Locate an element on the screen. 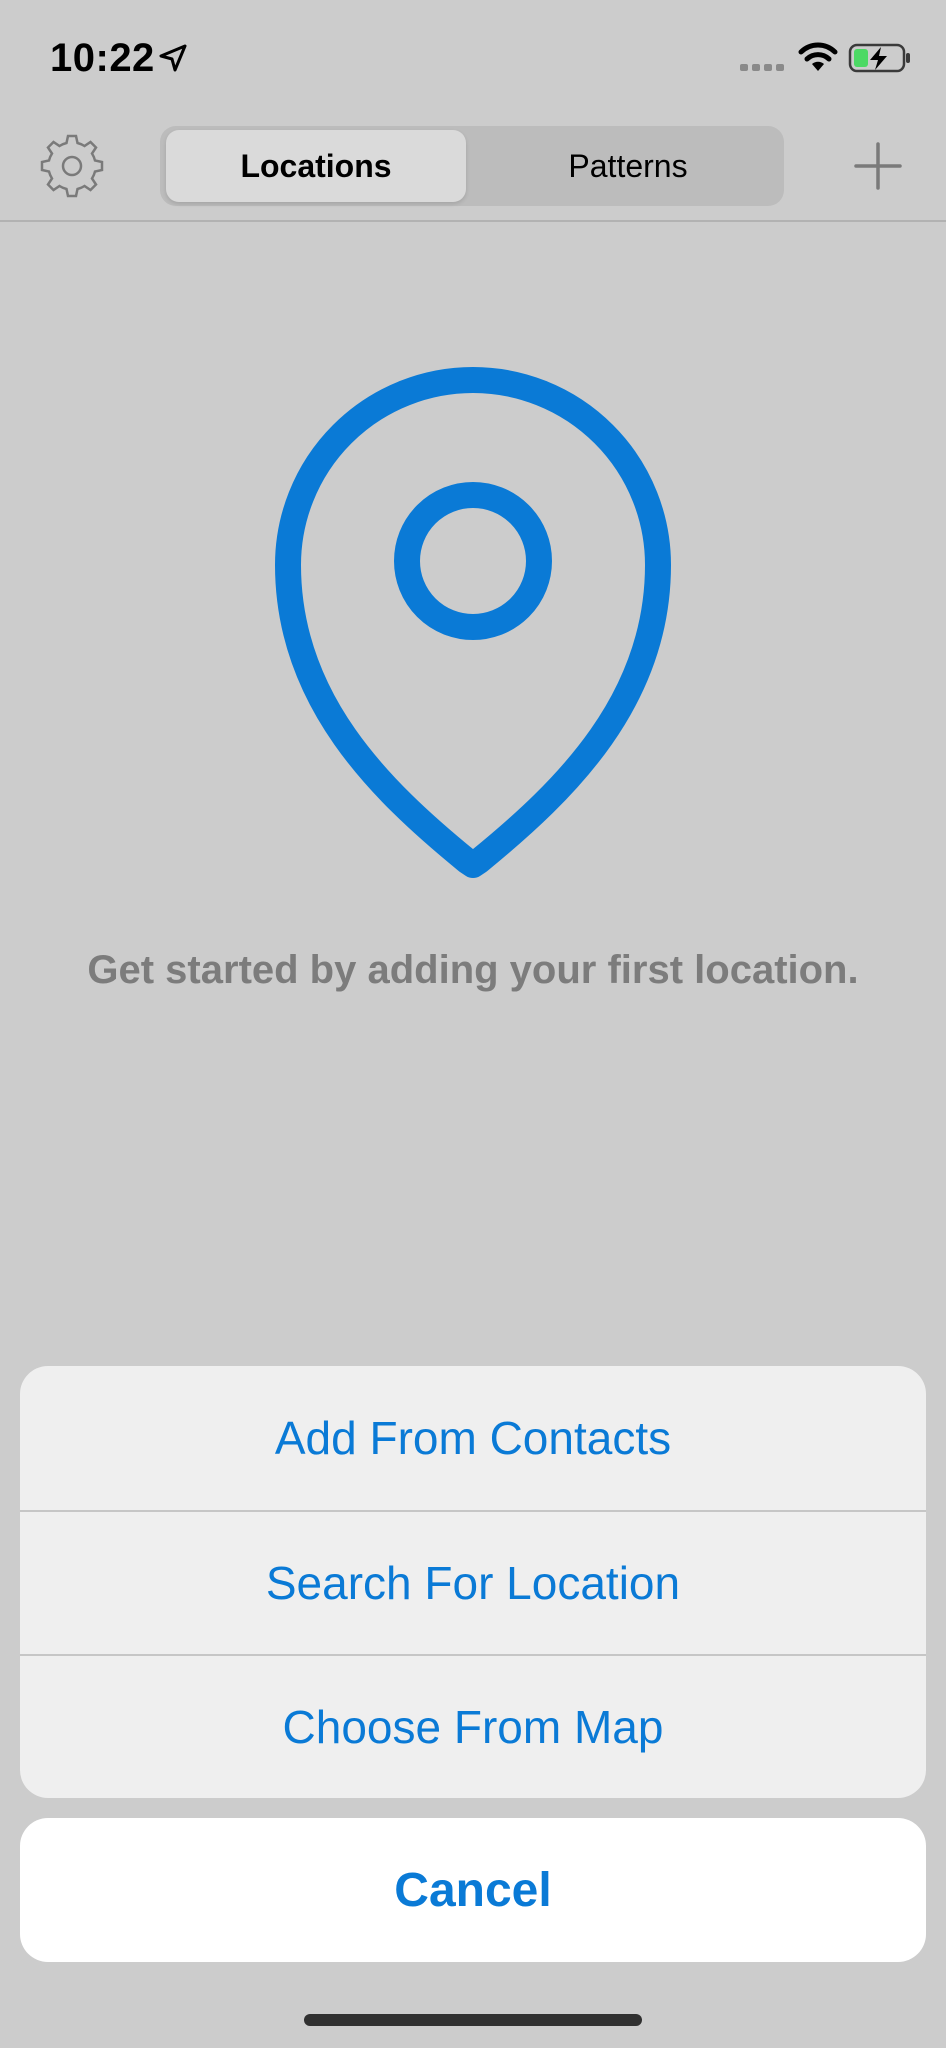 The image size is (946, 2048). plus-icon is located at coordinates (878, 166).